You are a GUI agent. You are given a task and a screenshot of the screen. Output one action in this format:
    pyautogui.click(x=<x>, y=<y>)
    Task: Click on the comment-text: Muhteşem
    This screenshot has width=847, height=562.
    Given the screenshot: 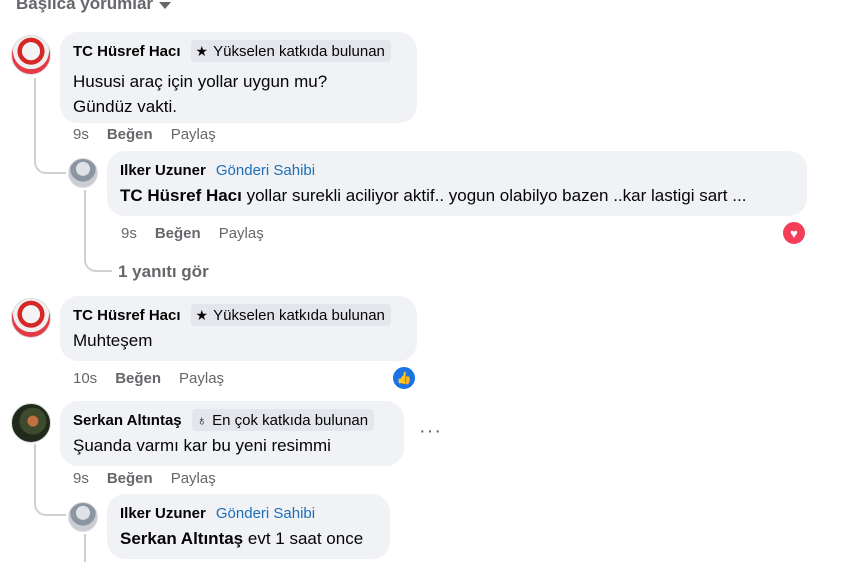 What is the action you would take?
    pyautogui.click(x=113, y=340)
    